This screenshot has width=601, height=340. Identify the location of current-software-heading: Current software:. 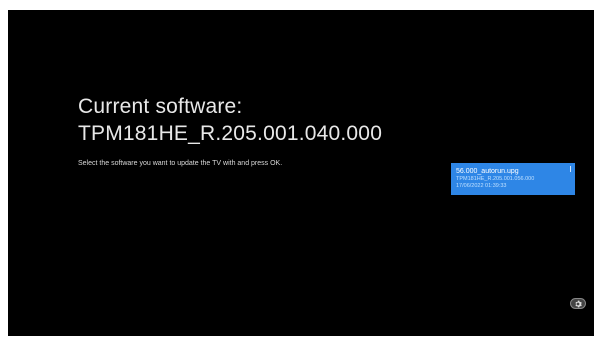
(160, 106).